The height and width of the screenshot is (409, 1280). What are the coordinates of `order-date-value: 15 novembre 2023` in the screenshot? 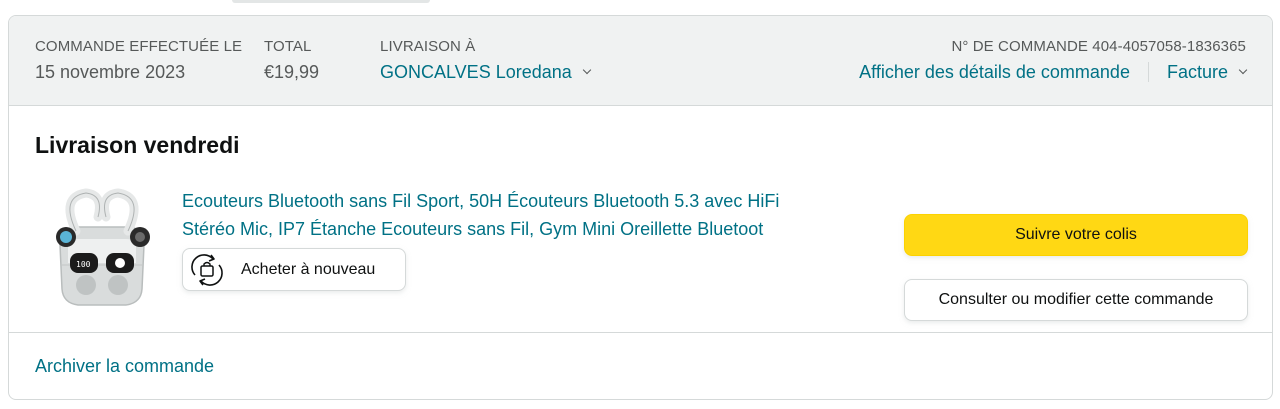 It's located at (110, 72).